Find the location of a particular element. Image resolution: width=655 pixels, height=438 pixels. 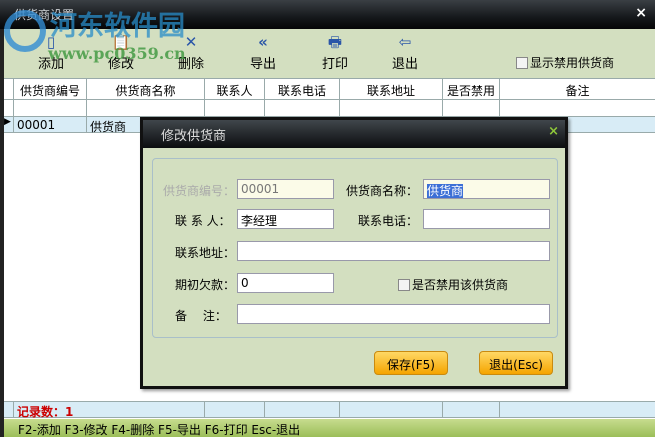

close-button: × is located at coordinates (641, 13).